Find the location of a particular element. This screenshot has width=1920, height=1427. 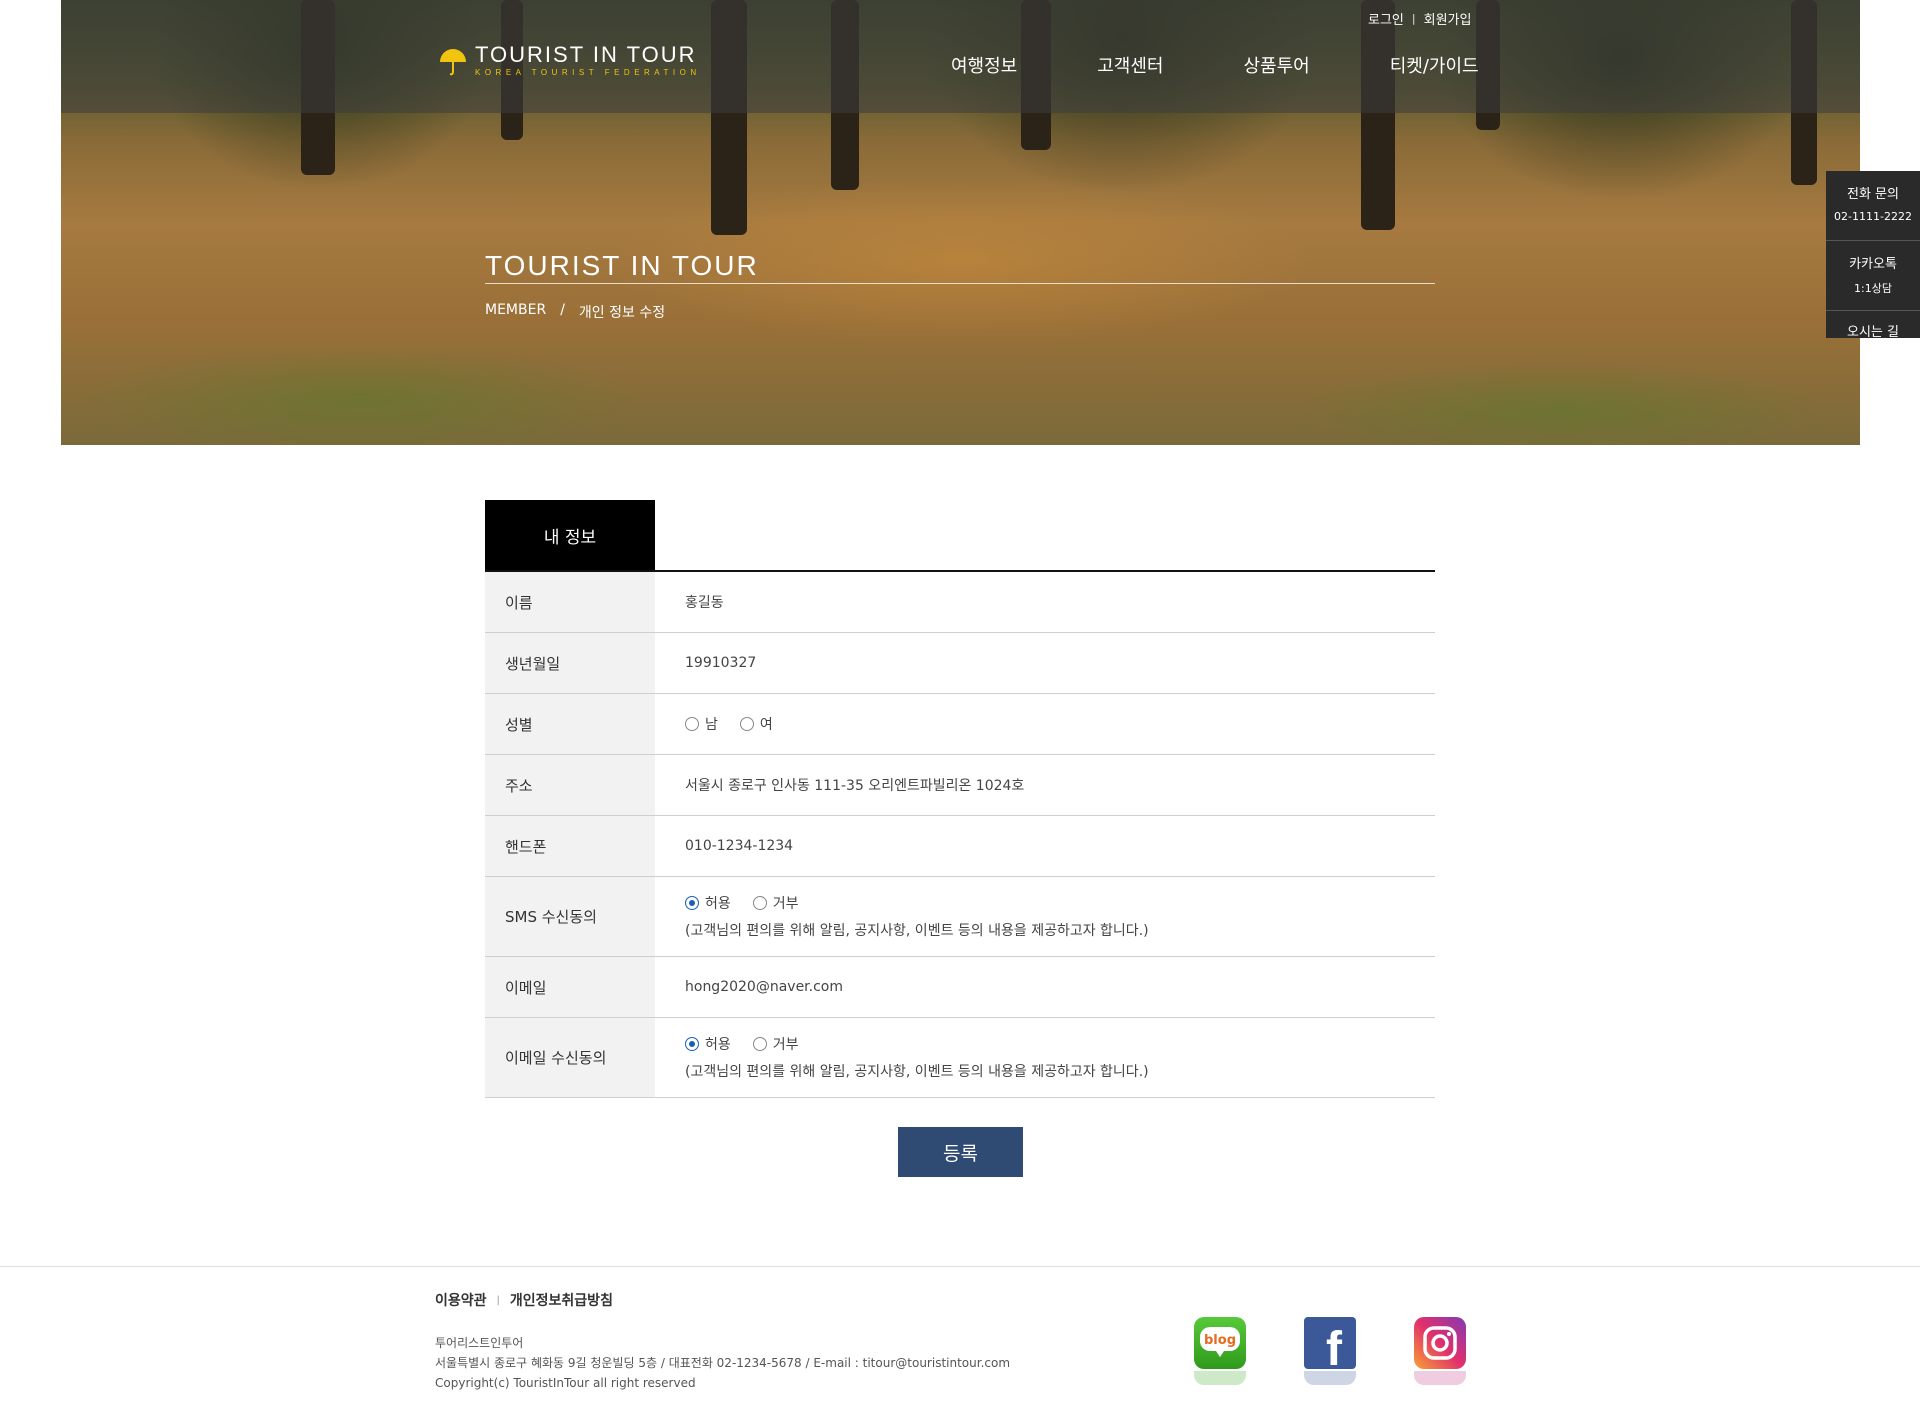

quick-phone-label: 전화 문의 is located at coordinates (1873, 194).